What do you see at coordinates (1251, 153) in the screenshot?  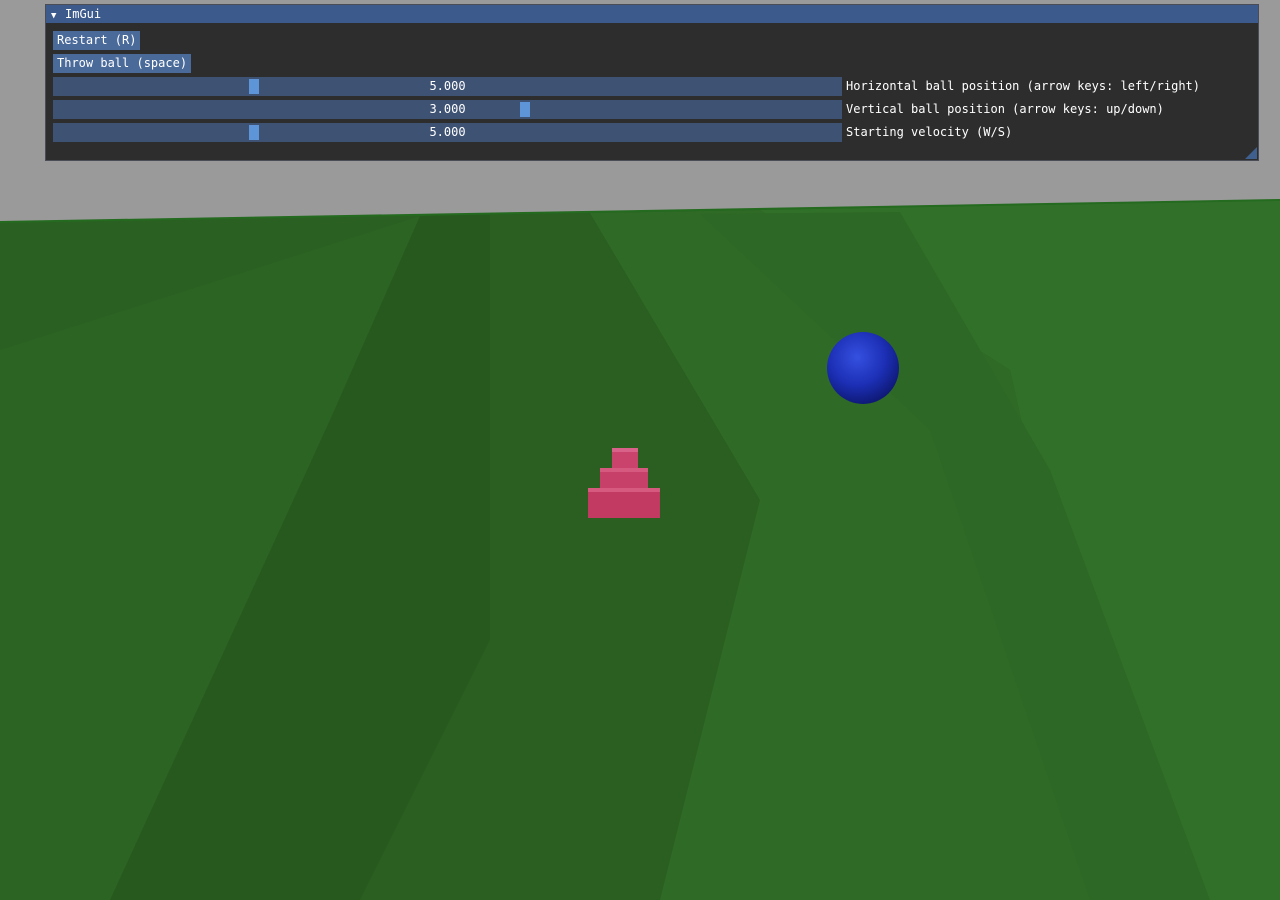 I see `resize-grip-icon` at bounding box center [1251, 153].